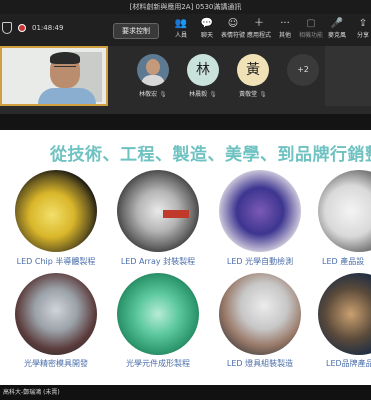 The image size is (371, 400). What do you see at coordinates (180, 35) in the screenshot?
I see `people-label: 人員` at bounding box center [180, 35].